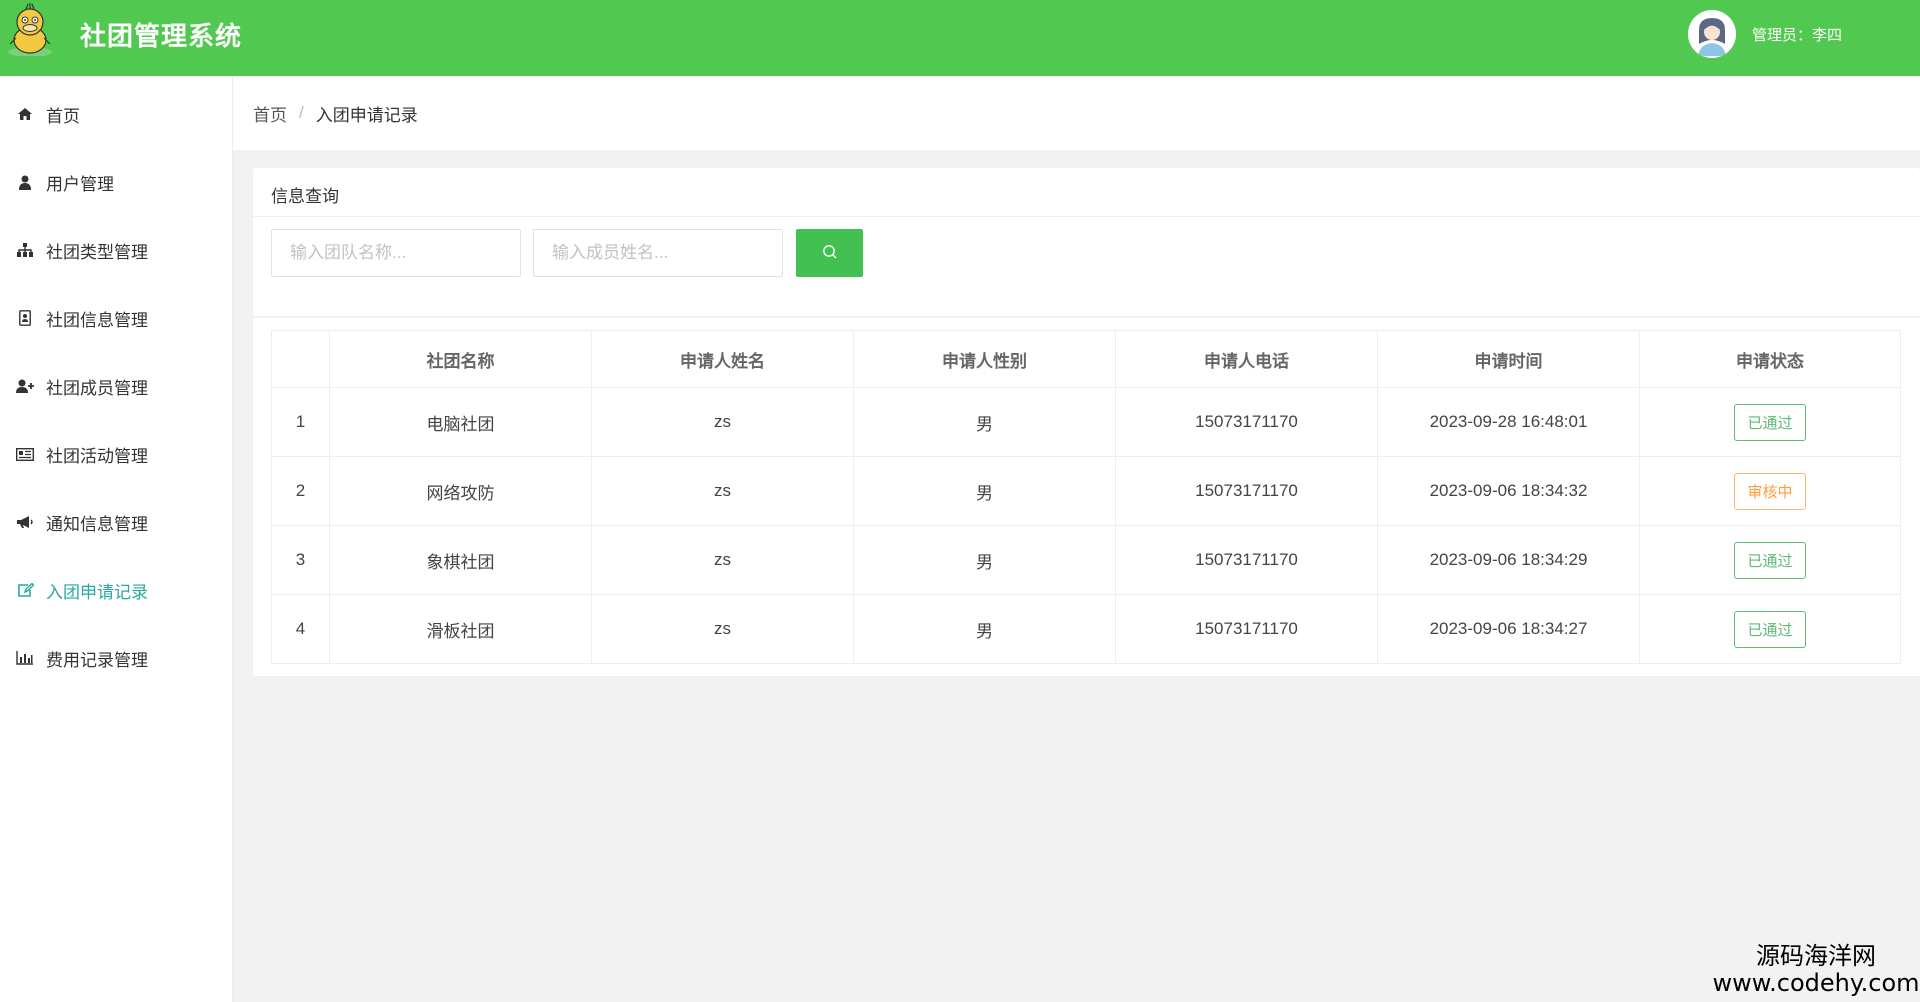 Image resolution: width=1920 pixels, height=1002 pixels. Describe the element at coordinates (25, 386) in the screenshot. I see `user-plus-icon` at that location.